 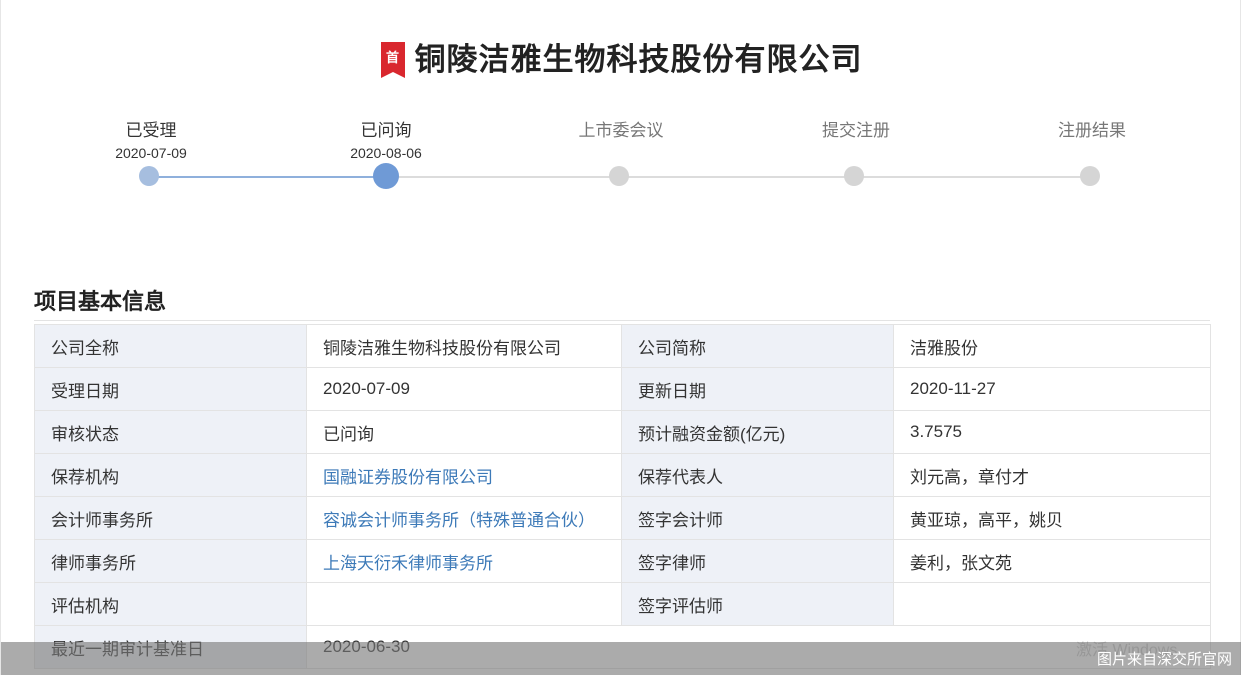 I want to click on field-value: 3.7575, so click(x=1052, y=432).